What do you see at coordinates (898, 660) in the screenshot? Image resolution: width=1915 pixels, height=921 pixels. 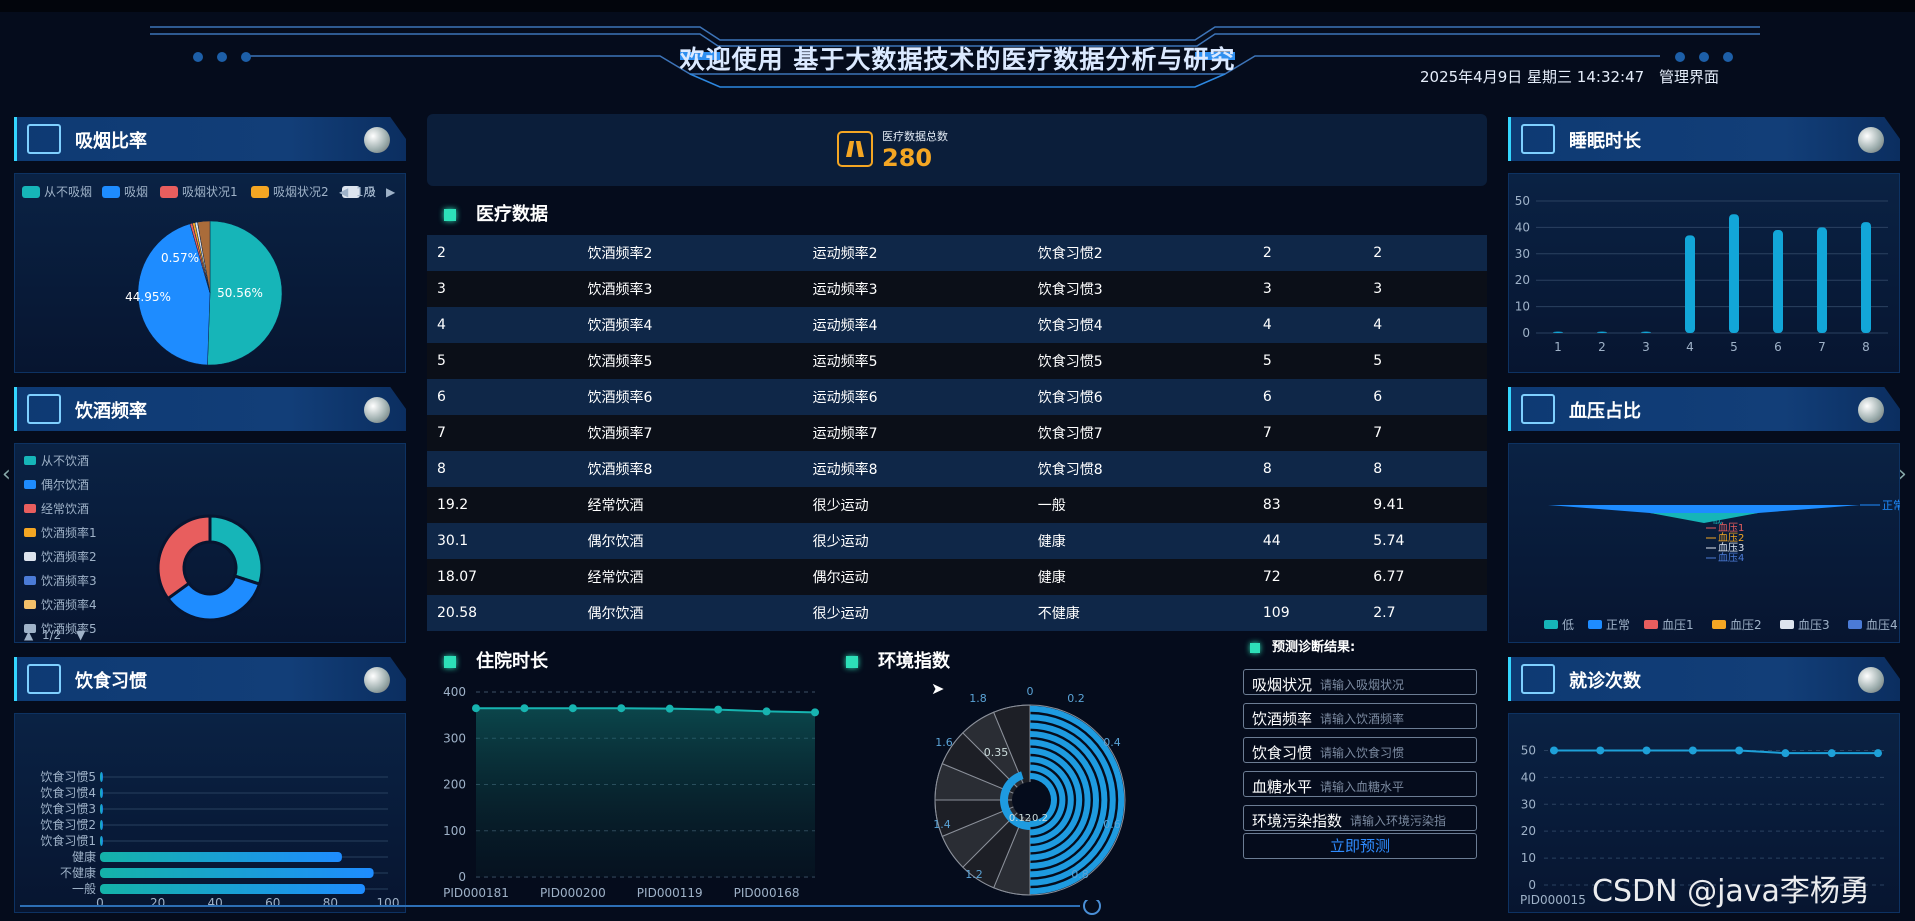 I see `env-section-title: 环境指数` at bounding box center [898, 660].